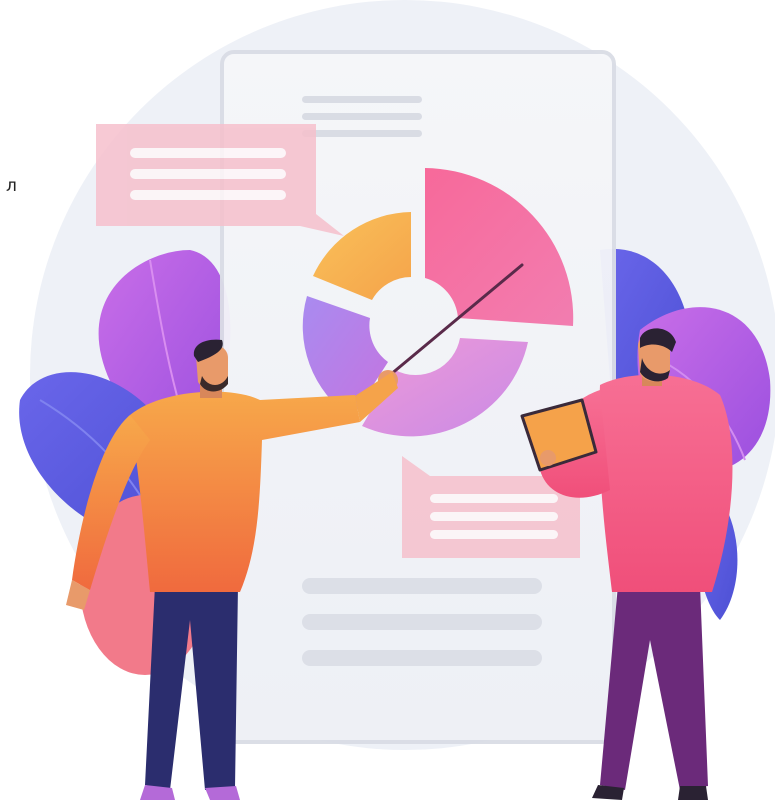 The width and height of the screenshot is (775, 804). I want to click on speech-bubble-left, so click(220, 180).